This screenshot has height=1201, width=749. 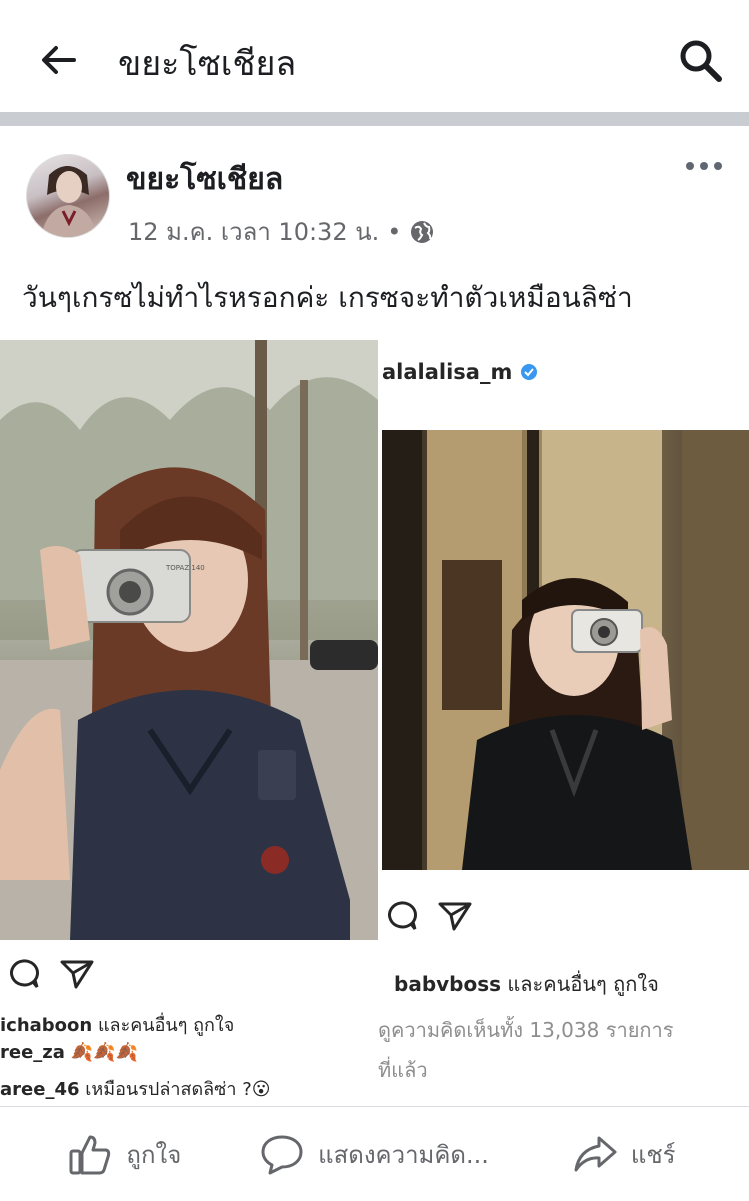 What do you see at coordinates (69, 1052) in the screenshot?
I see `left-comment-1: ree_za 🍂🍂🍂` at bounding box center [69, 1052].